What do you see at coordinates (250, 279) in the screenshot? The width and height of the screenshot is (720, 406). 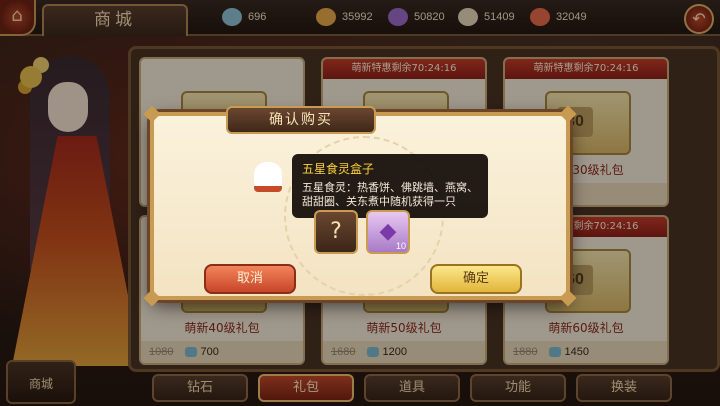 I see `cancel-button: 取消` at bounding box center [250, 279].